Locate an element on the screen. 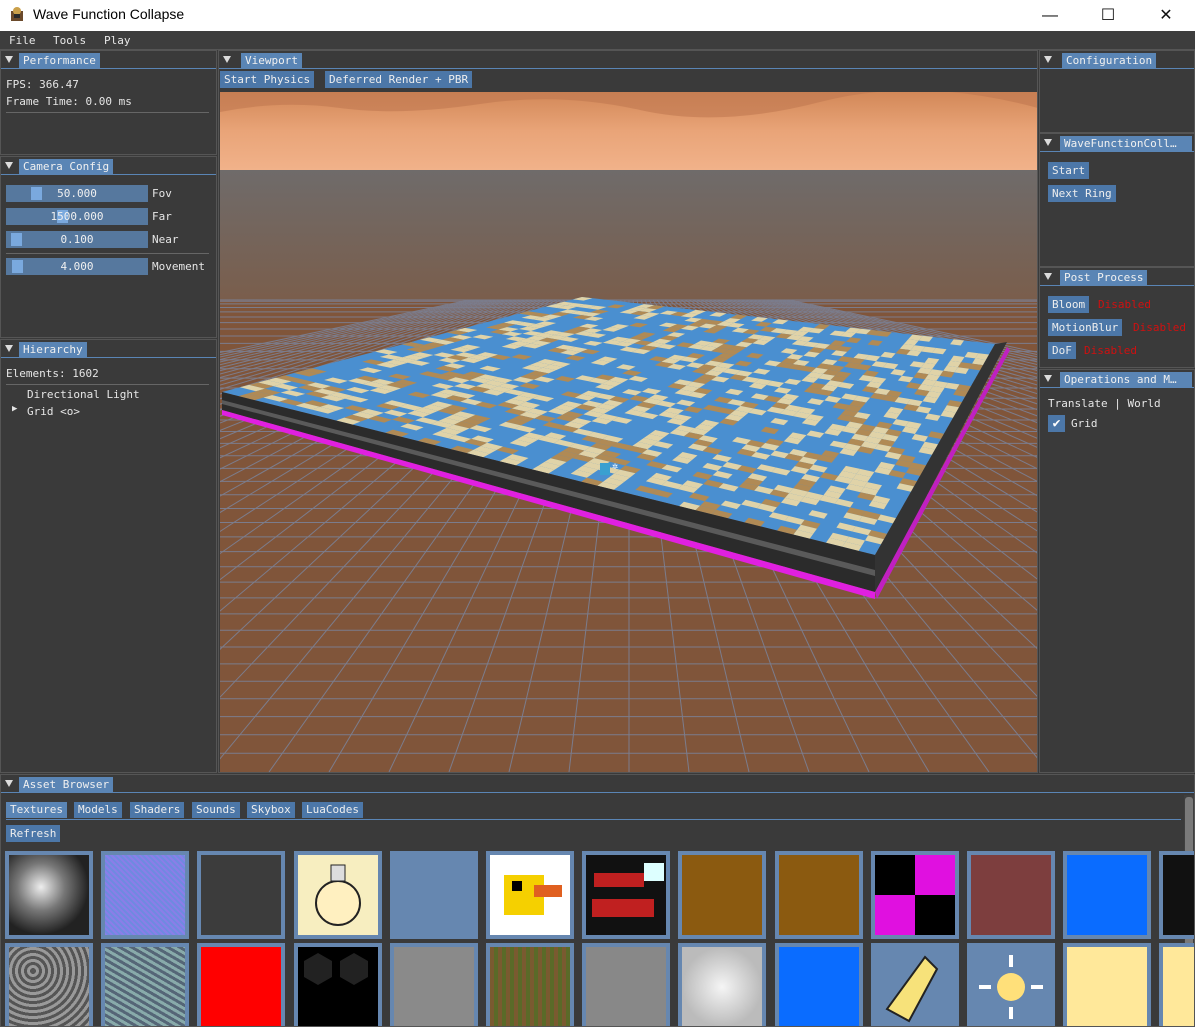 The image size is (1195, 1027). asset-thumb-spotlight-icon is located at coordinates (914, 984).